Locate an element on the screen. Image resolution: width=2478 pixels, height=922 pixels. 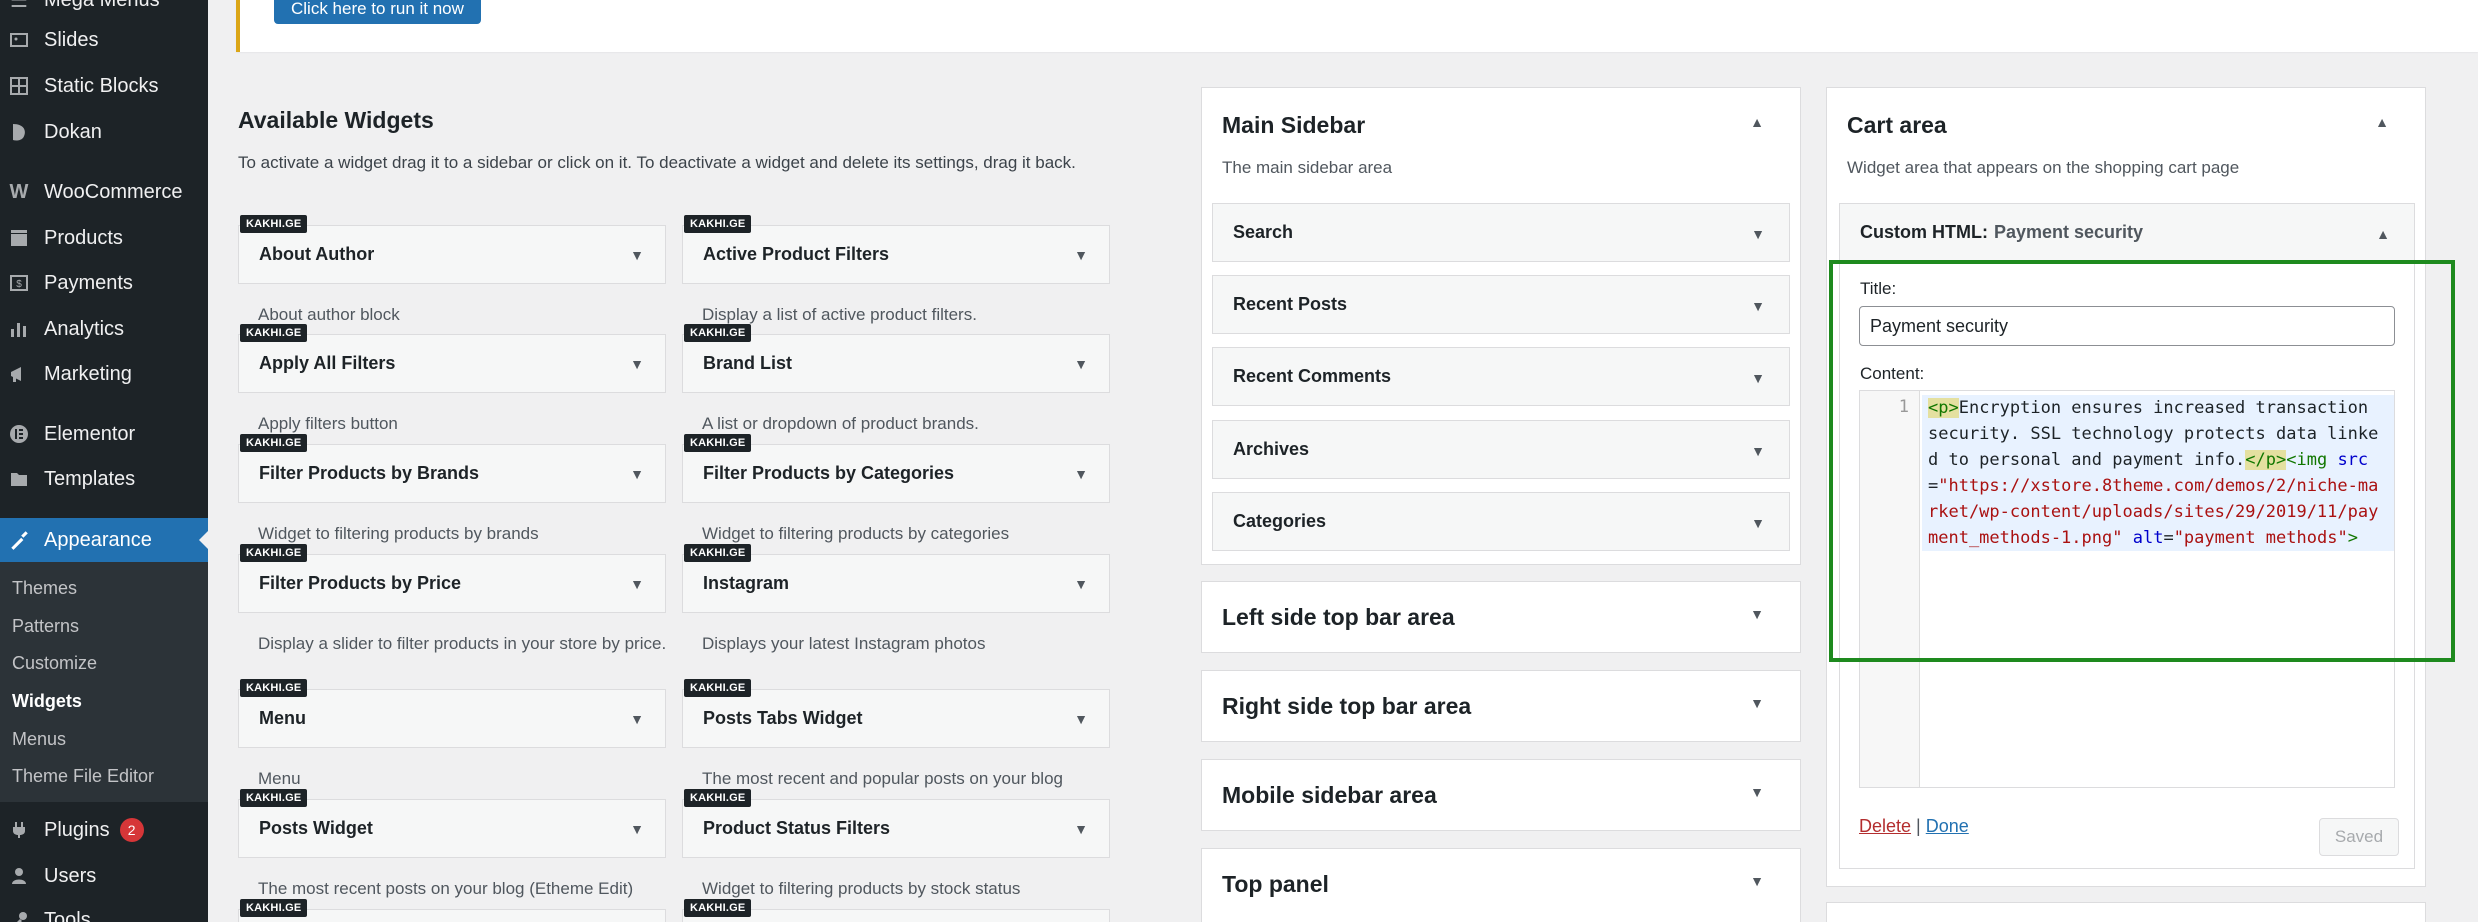
admin-notice: Click here to run it now is located at coordinates (1357, 26).